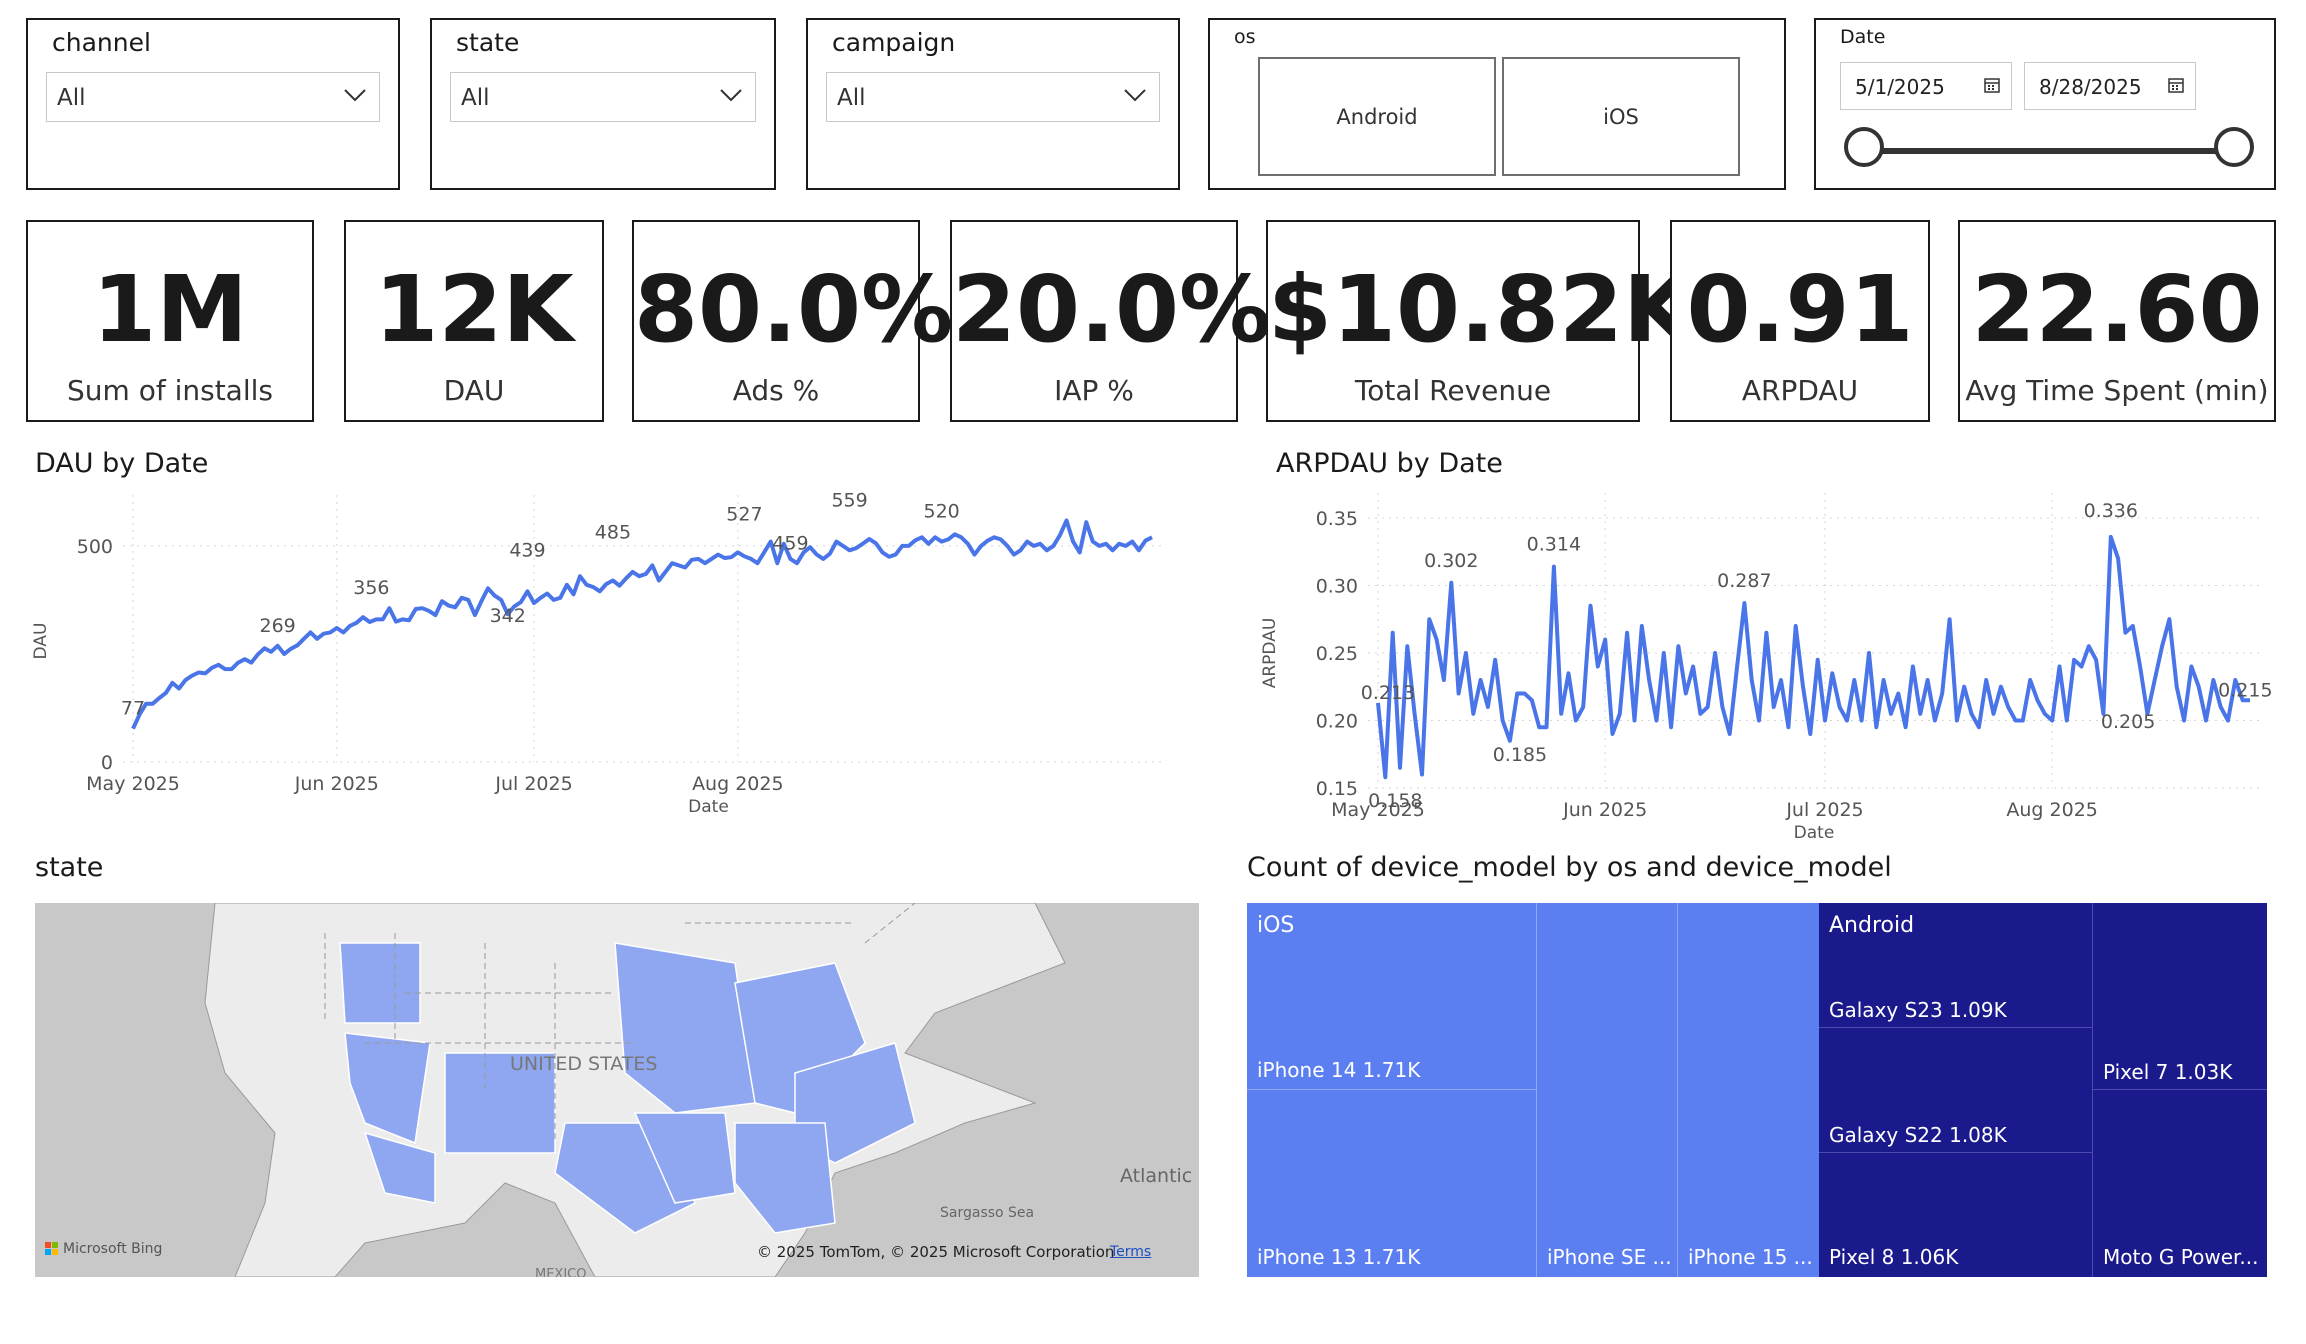  I want to click on state-slicer-title: state, so click(488, 42).